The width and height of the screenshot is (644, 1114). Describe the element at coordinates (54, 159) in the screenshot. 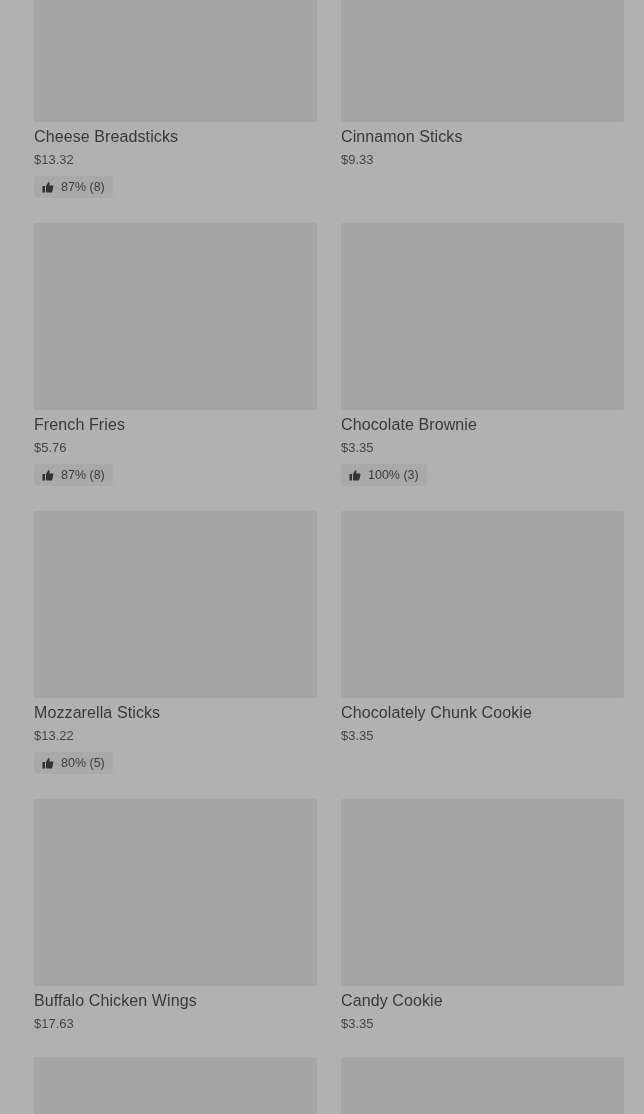

I see `item-price: $13.32` at that location.